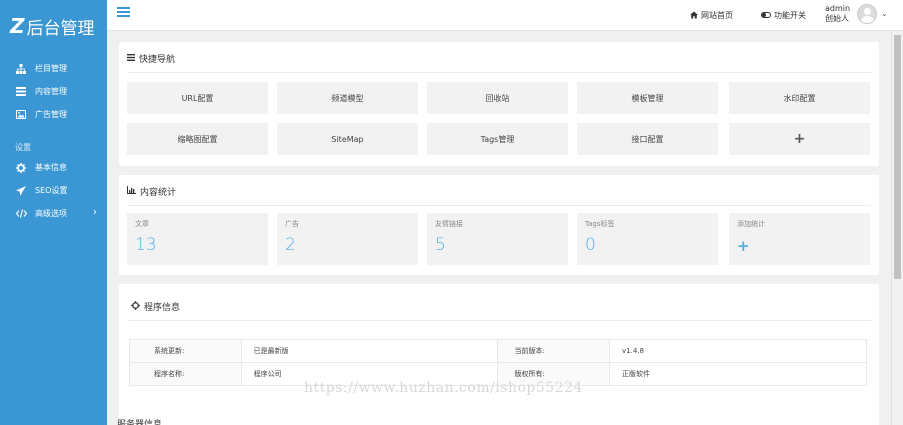 The width and height of the screenshot is (903, 425). I want to click on quick-btn-url-config: URL配置, so click(197, 98).